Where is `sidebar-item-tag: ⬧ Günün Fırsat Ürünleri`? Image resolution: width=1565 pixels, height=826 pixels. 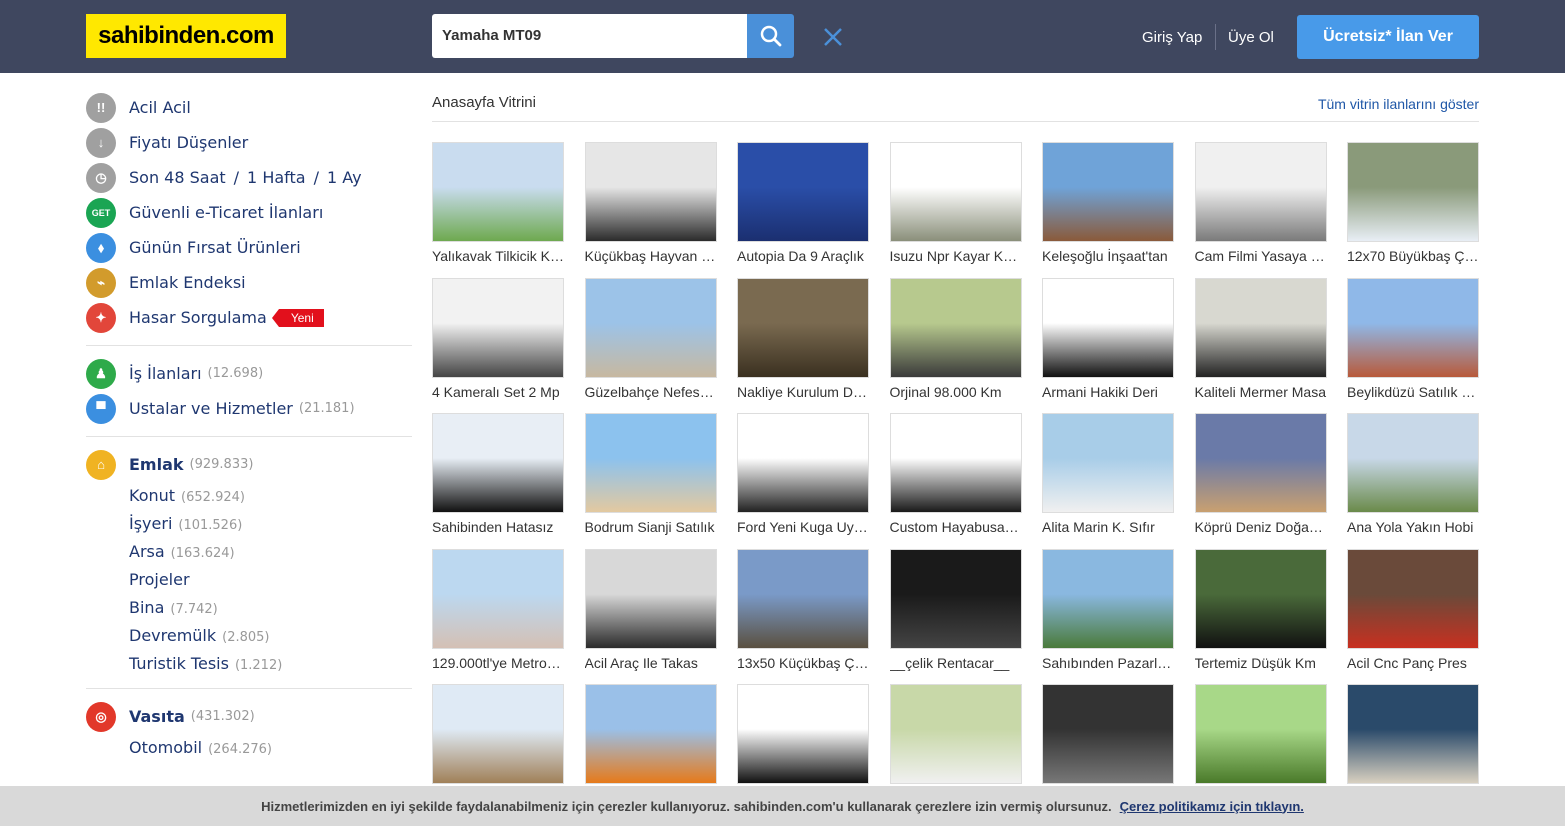
sidebar-item-tag: ⬧ Günün Fırsat Ürünleri is located at coordinates (249, 247).